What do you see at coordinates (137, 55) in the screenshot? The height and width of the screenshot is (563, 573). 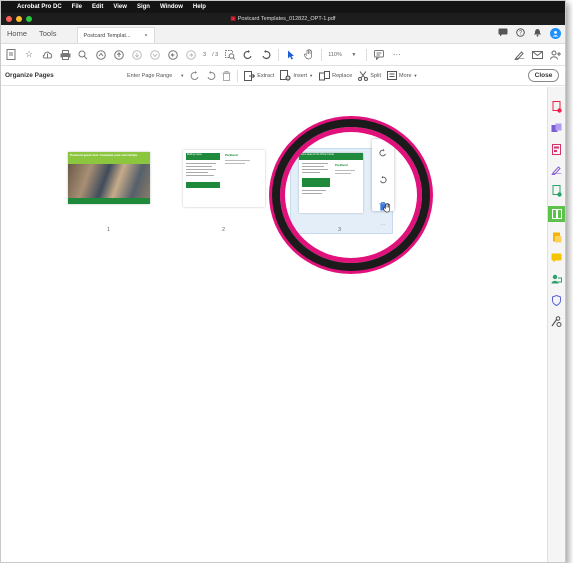 I see `next-page-icon` at bounding box center [137, 55].